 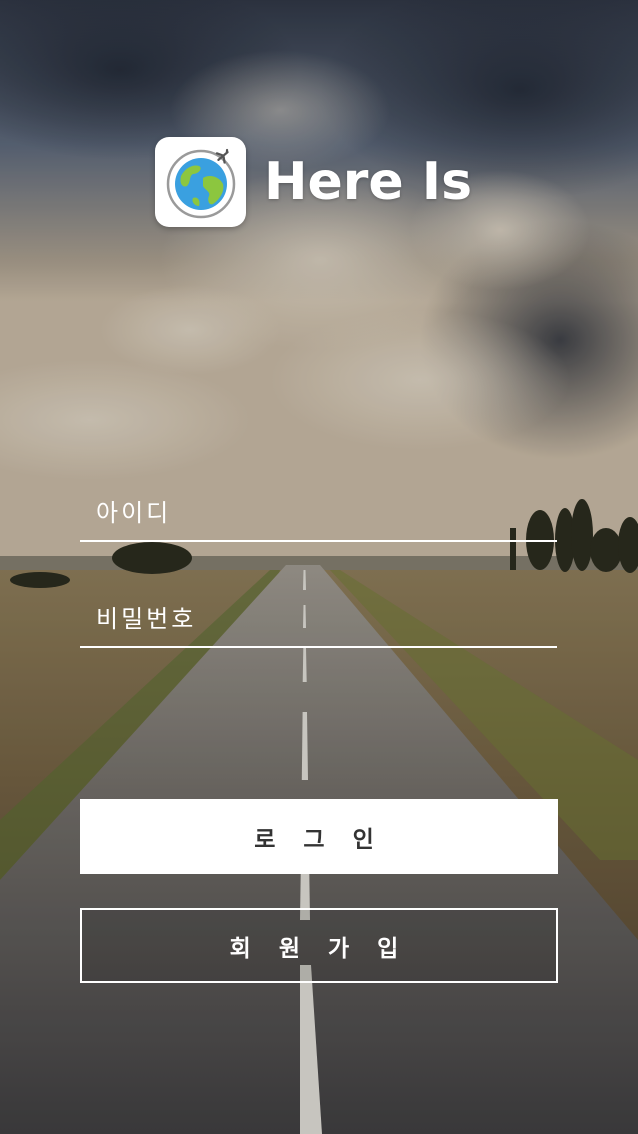 I want to click on password-field, so click(x=318, y=620).